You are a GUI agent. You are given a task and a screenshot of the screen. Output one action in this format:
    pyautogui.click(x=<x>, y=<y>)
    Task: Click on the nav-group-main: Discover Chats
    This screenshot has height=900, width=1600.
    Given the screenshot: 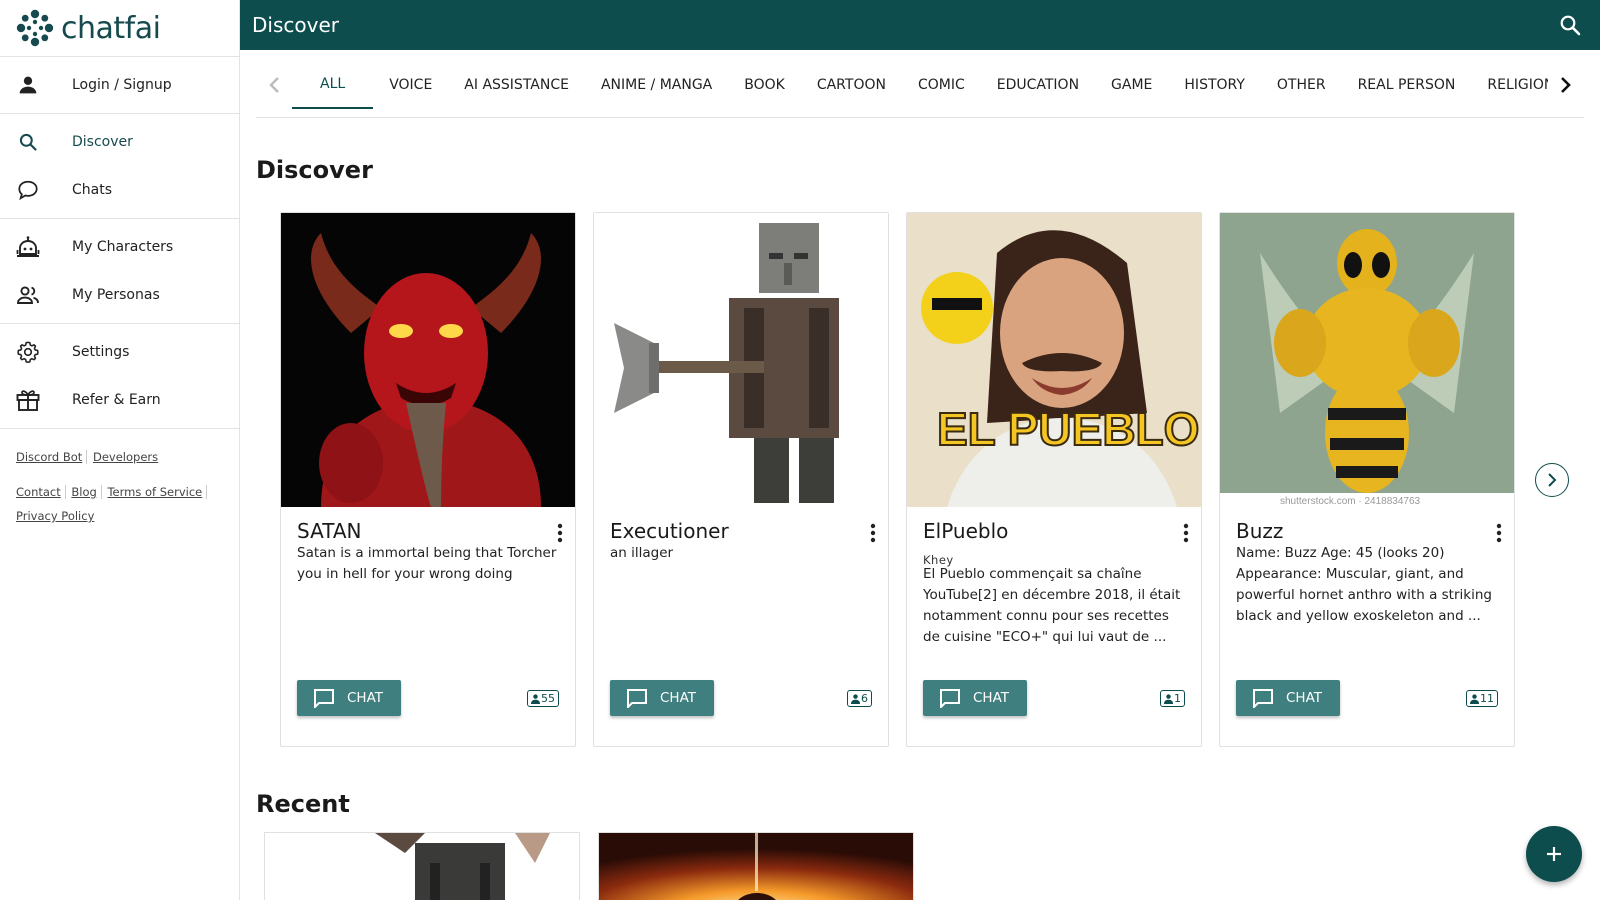 What is the action you would take?
    pyautogui.click(x=119, y=166)
    